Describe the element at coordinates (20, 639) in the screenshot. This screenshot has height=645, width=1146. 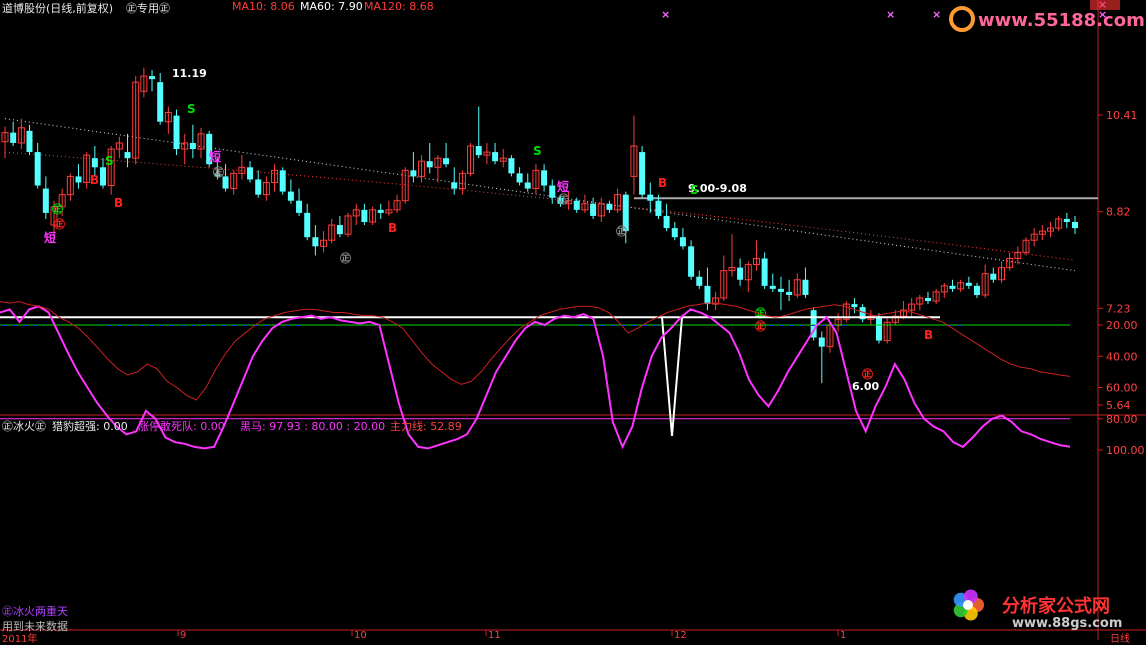
I see `year-label: 2011年` at that location.